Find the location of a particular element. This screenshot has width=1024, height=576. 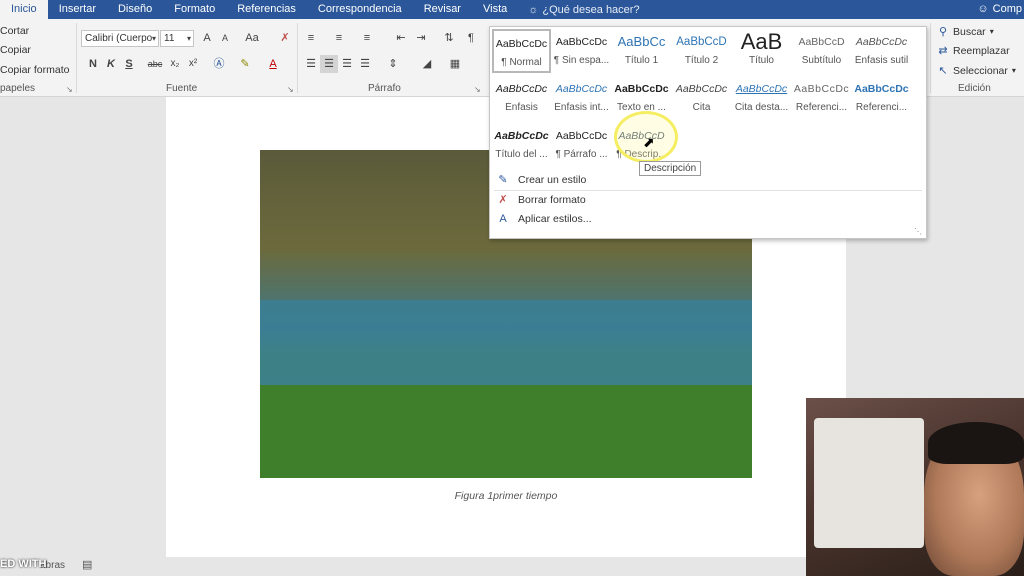

line-spacing-icon: ⇕ is located at coordinates (393, 64).